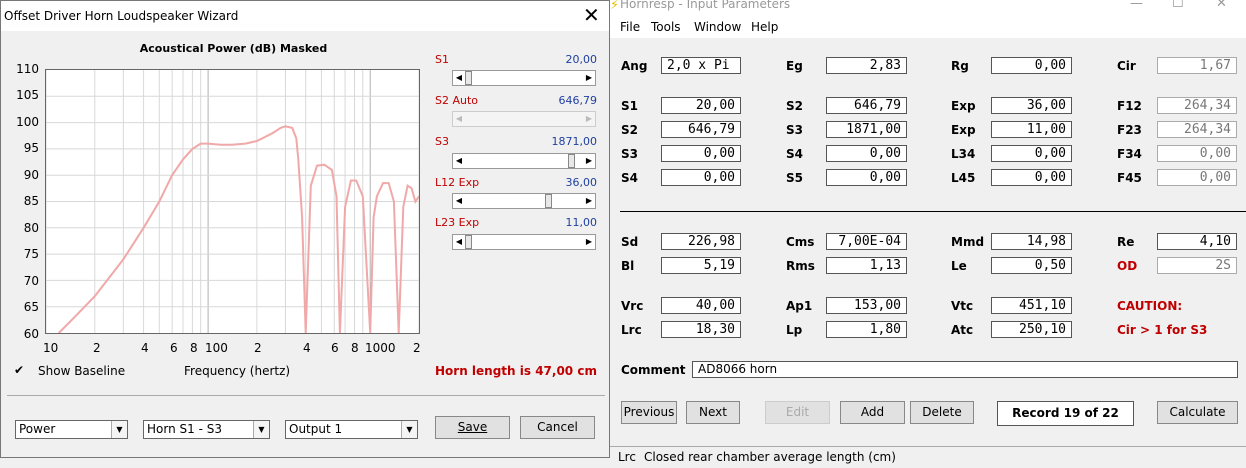  I want to click on next-button: Next, so click(713, 412).